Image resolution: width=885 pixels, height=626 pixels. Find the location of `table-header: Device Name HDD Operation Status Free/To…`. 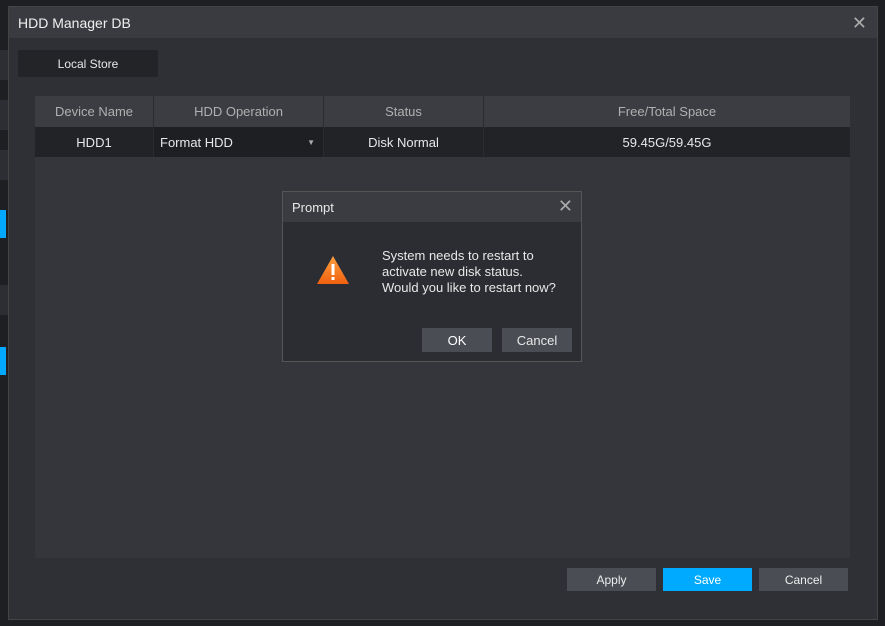

table-header: Device Name HDD Operation Status Free/To… is located at coordinates (442, 111).